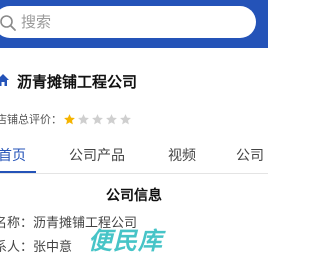  I want to click on section-title: 公司信息, so click(134, 196).